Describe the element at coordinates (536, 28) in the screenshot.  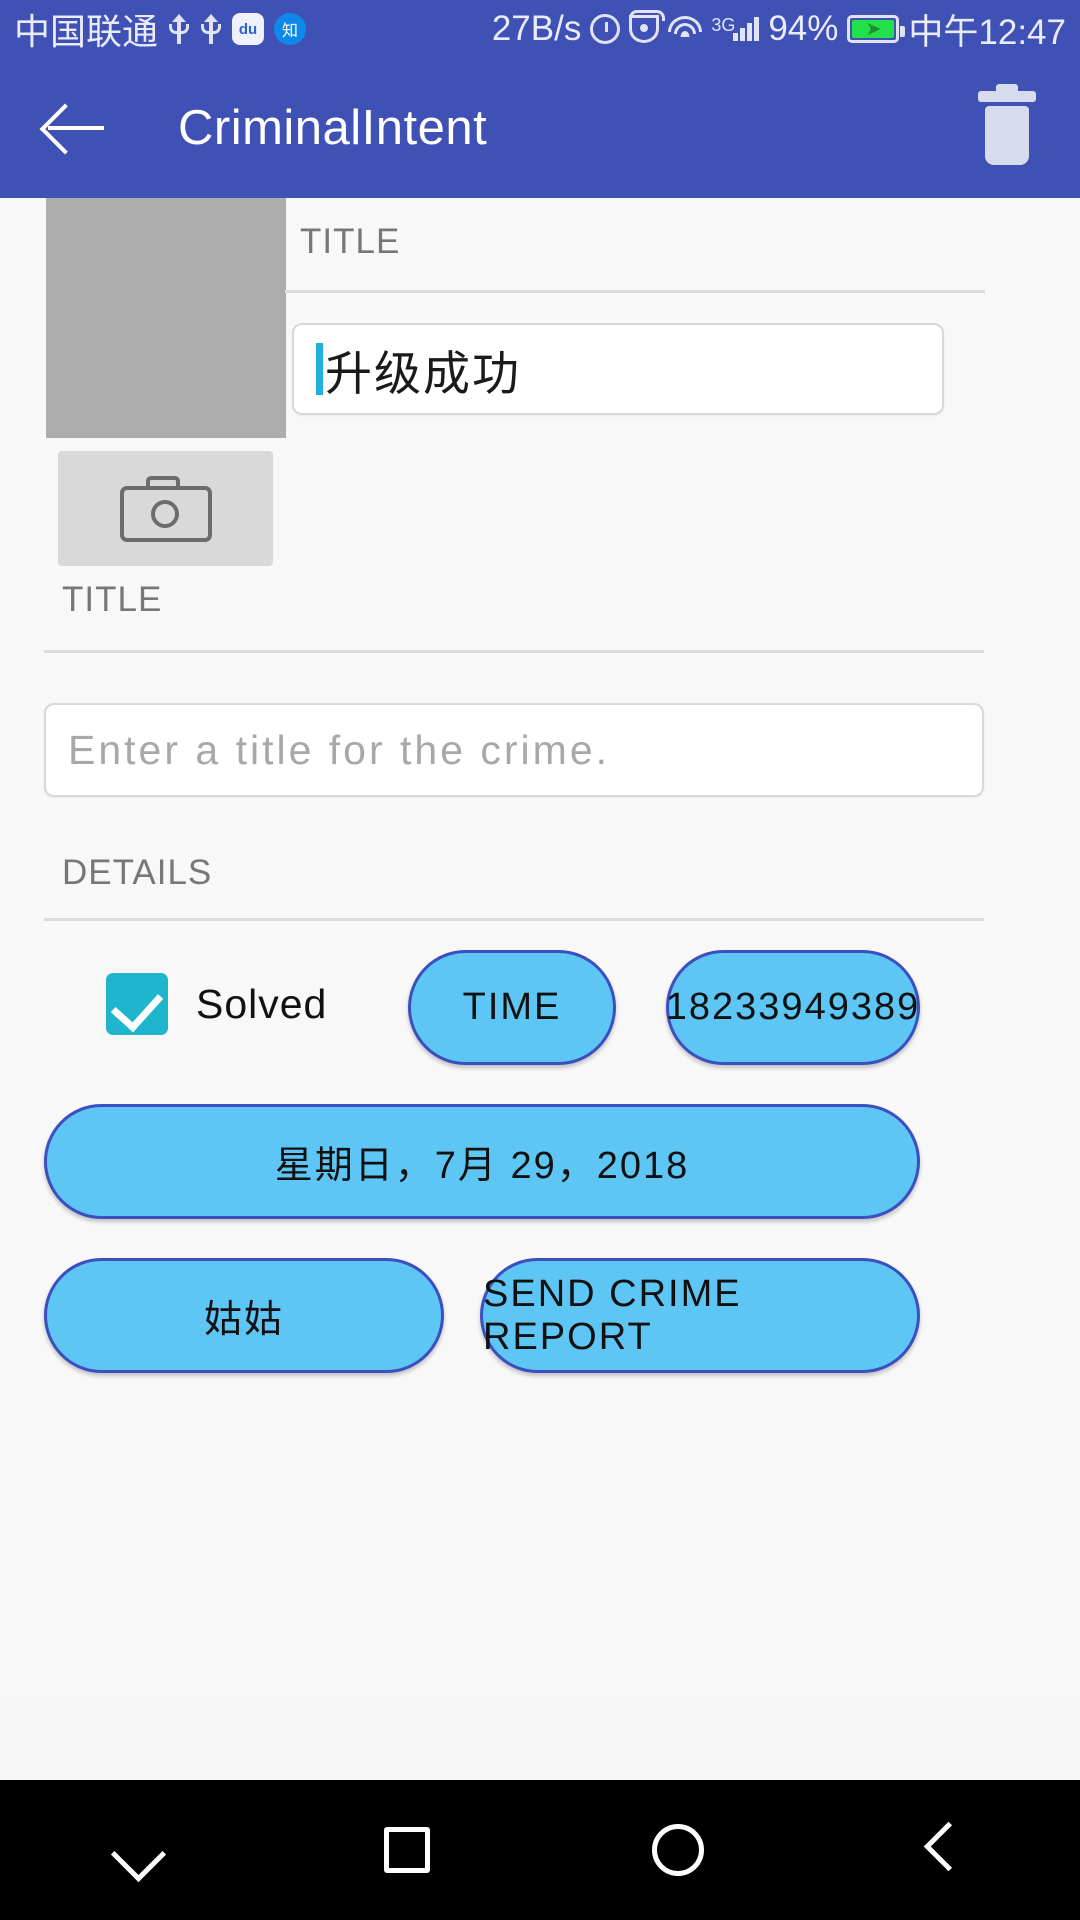
I see `network-speed-label: 27B/s` at that location.